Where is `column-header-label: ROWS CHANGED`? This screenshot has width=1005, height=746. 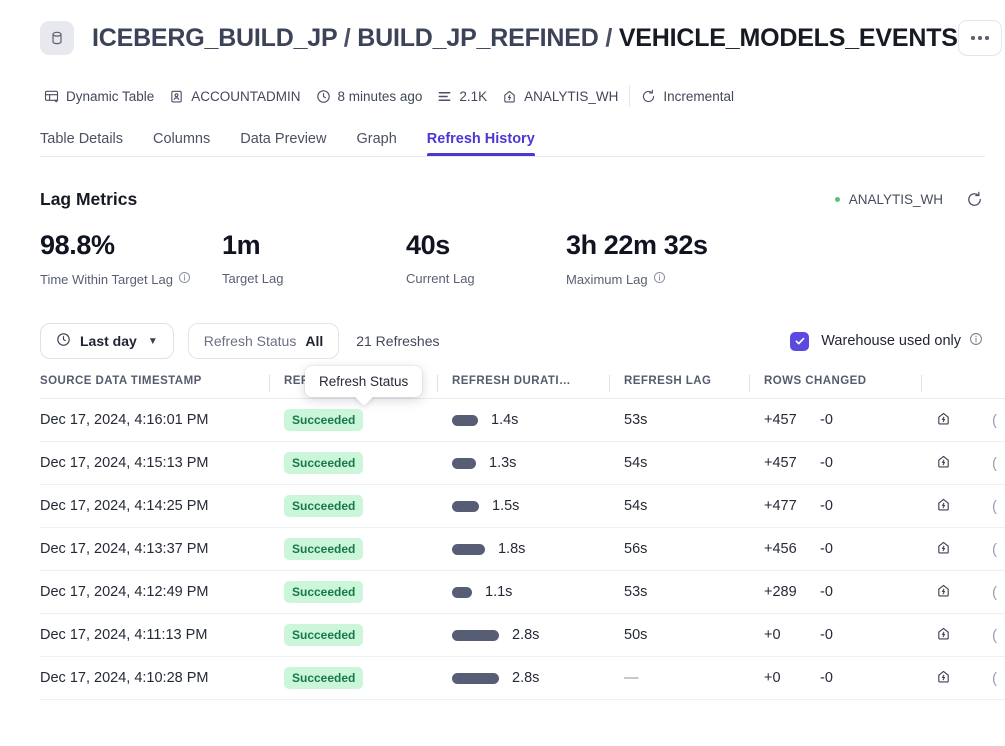
column-header-label: ROWS CHANGED is located at coordinates (815, 381).